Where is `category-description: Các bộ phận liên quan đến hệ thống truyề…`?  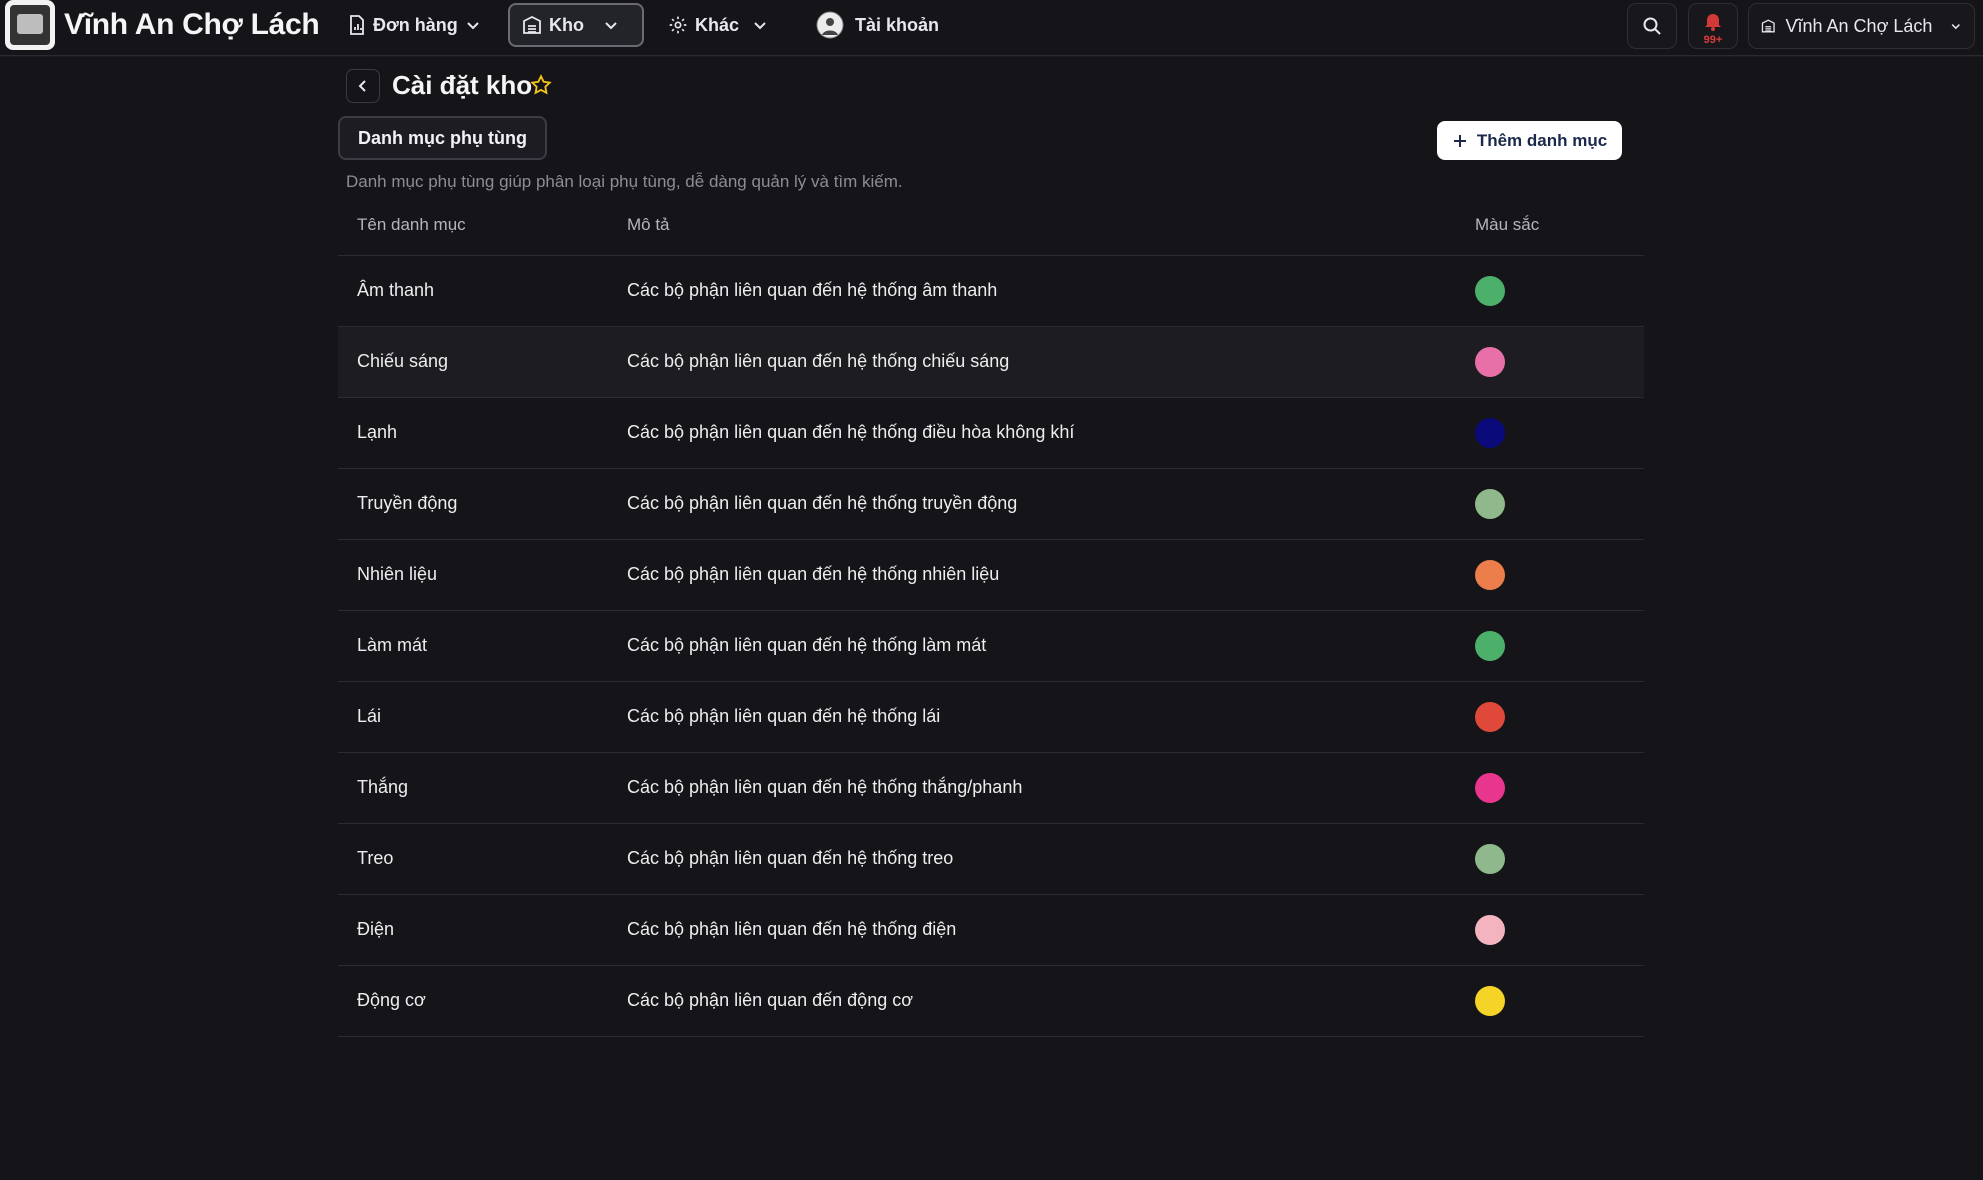
category-description: Các bộ phận liên quan đến hệ thống truyề… is located at coordinates (822, 503).